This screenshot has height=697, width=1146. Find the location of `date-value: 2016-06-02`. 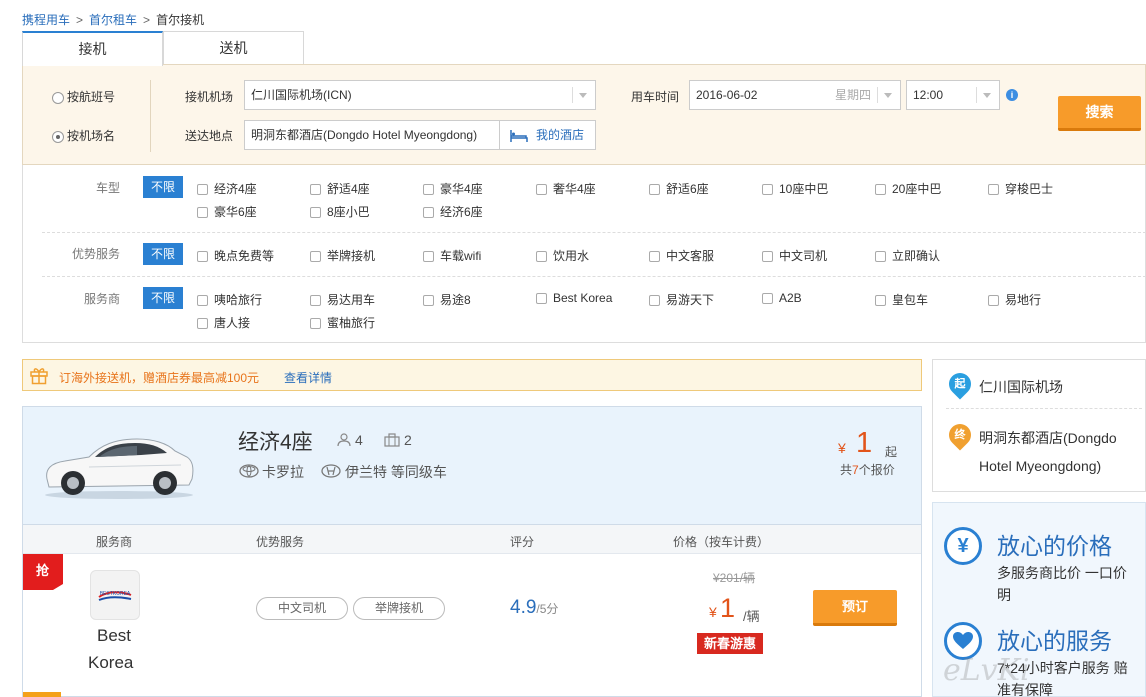

date-value: 2016-06-02 is located at coordinates (727, 95).